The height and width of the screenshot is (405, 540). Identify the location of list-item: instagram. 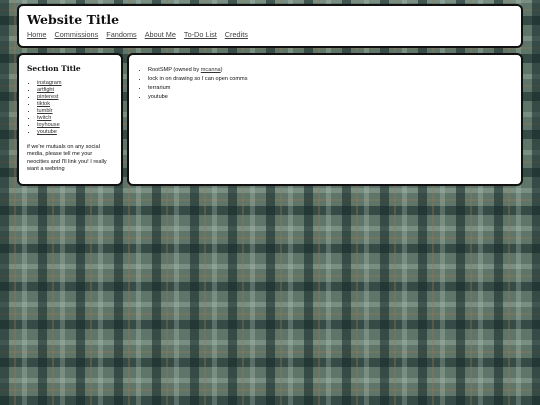
(75, 83).